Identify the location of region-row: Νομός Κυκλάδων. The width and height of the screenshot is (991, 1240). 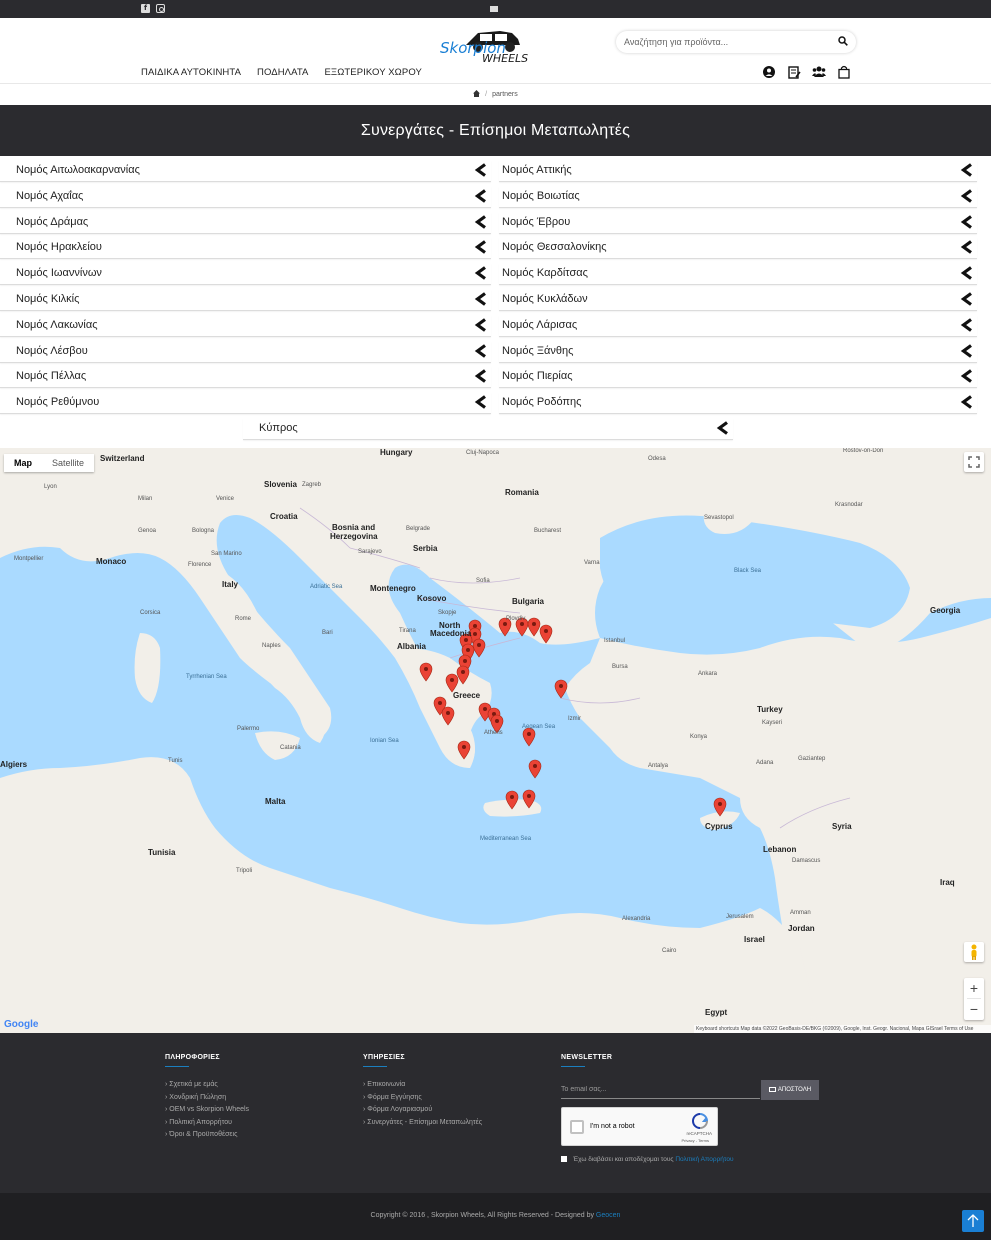
(738, 300).